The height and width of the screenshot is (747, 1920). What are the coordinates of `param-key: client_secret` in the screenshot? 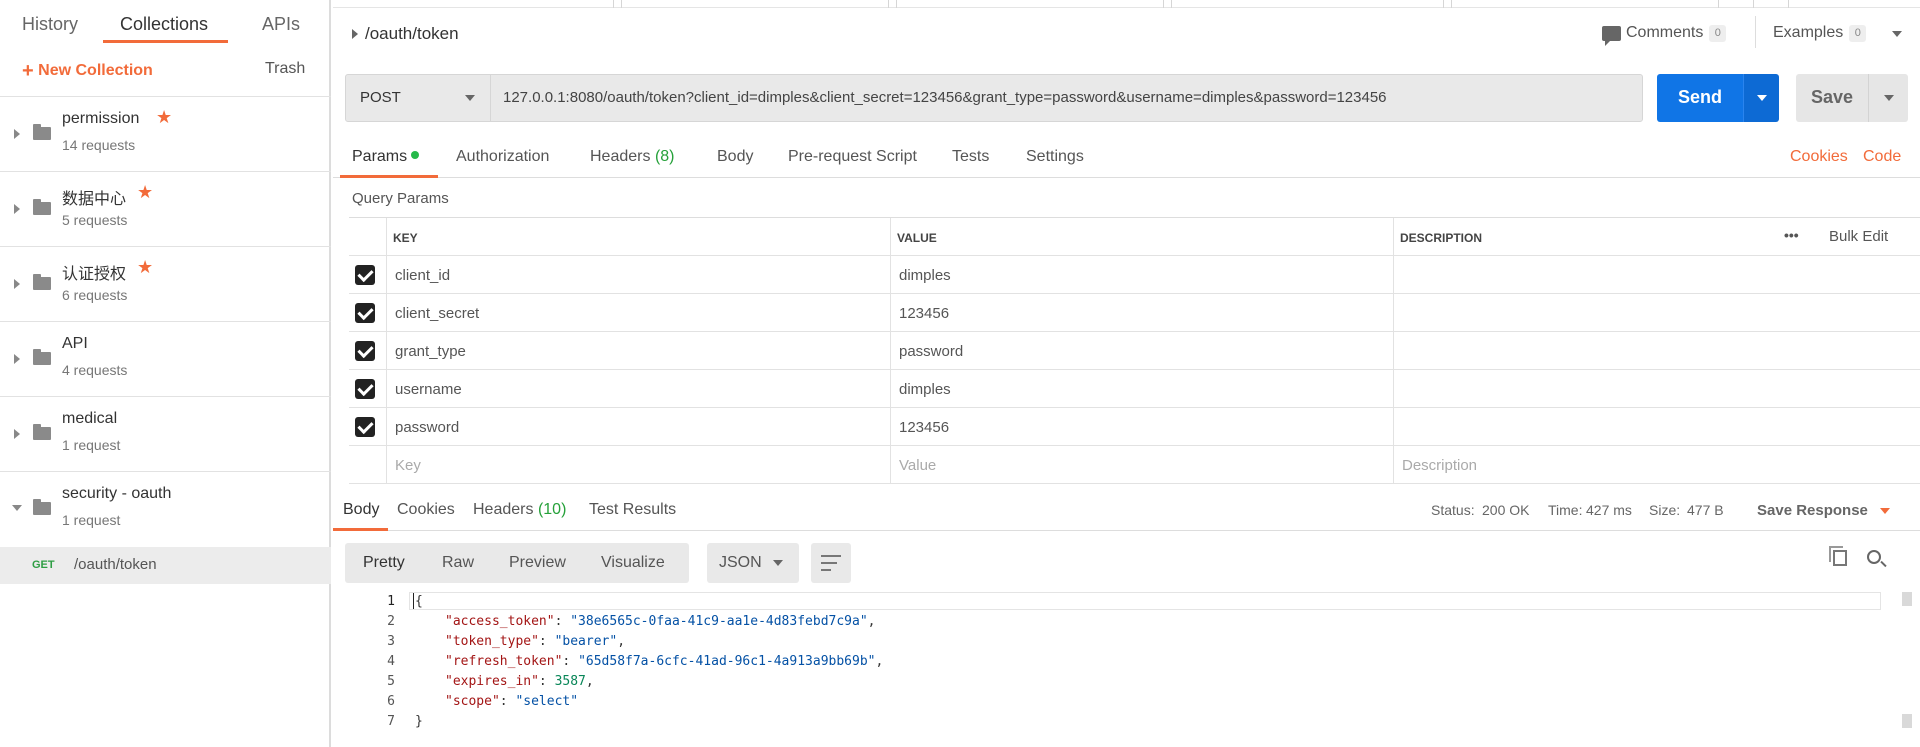 It's located at (638, 313).